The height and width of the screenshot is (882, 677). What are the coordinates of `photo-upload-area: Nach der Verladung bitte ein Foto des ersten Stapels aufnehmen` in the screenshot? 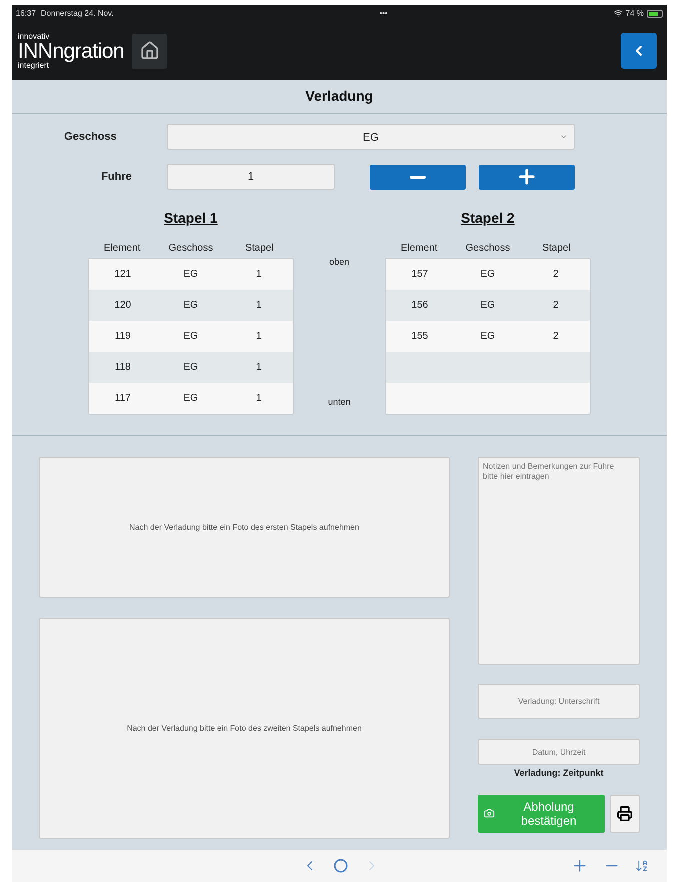 It's located at (244, 527).